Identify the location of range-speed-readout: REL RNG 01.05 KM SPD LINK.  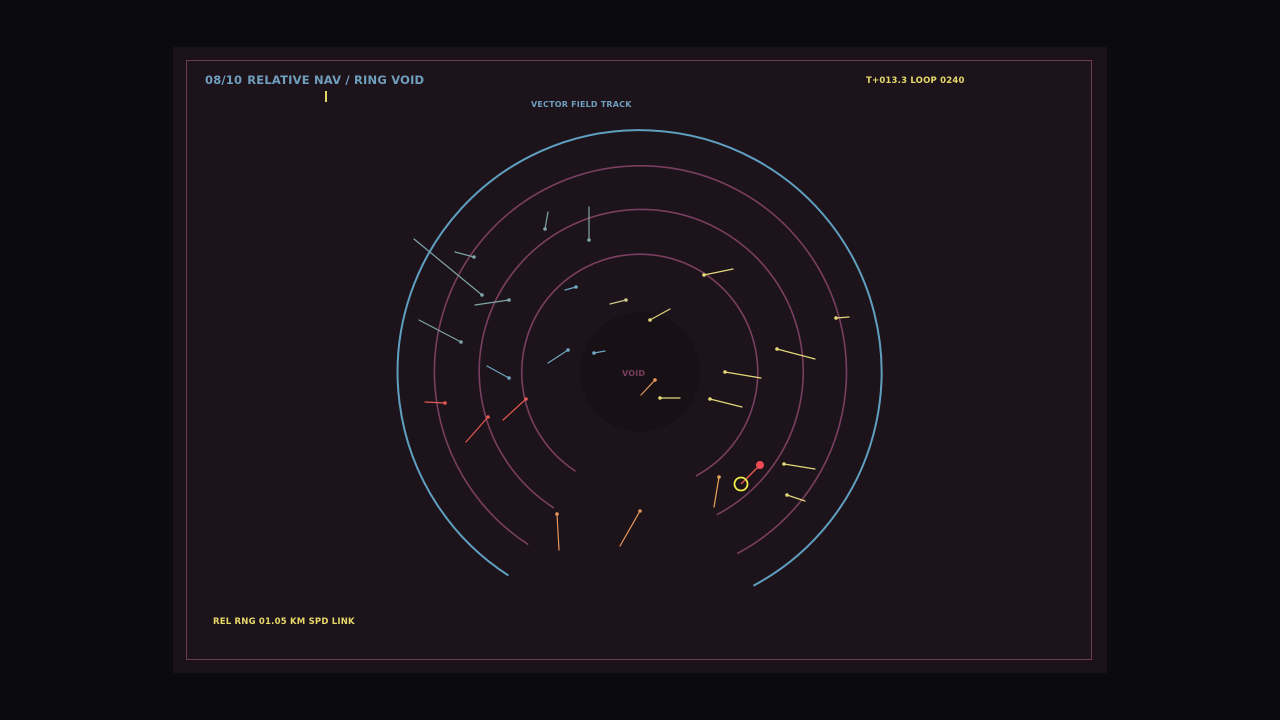
(284, 622).